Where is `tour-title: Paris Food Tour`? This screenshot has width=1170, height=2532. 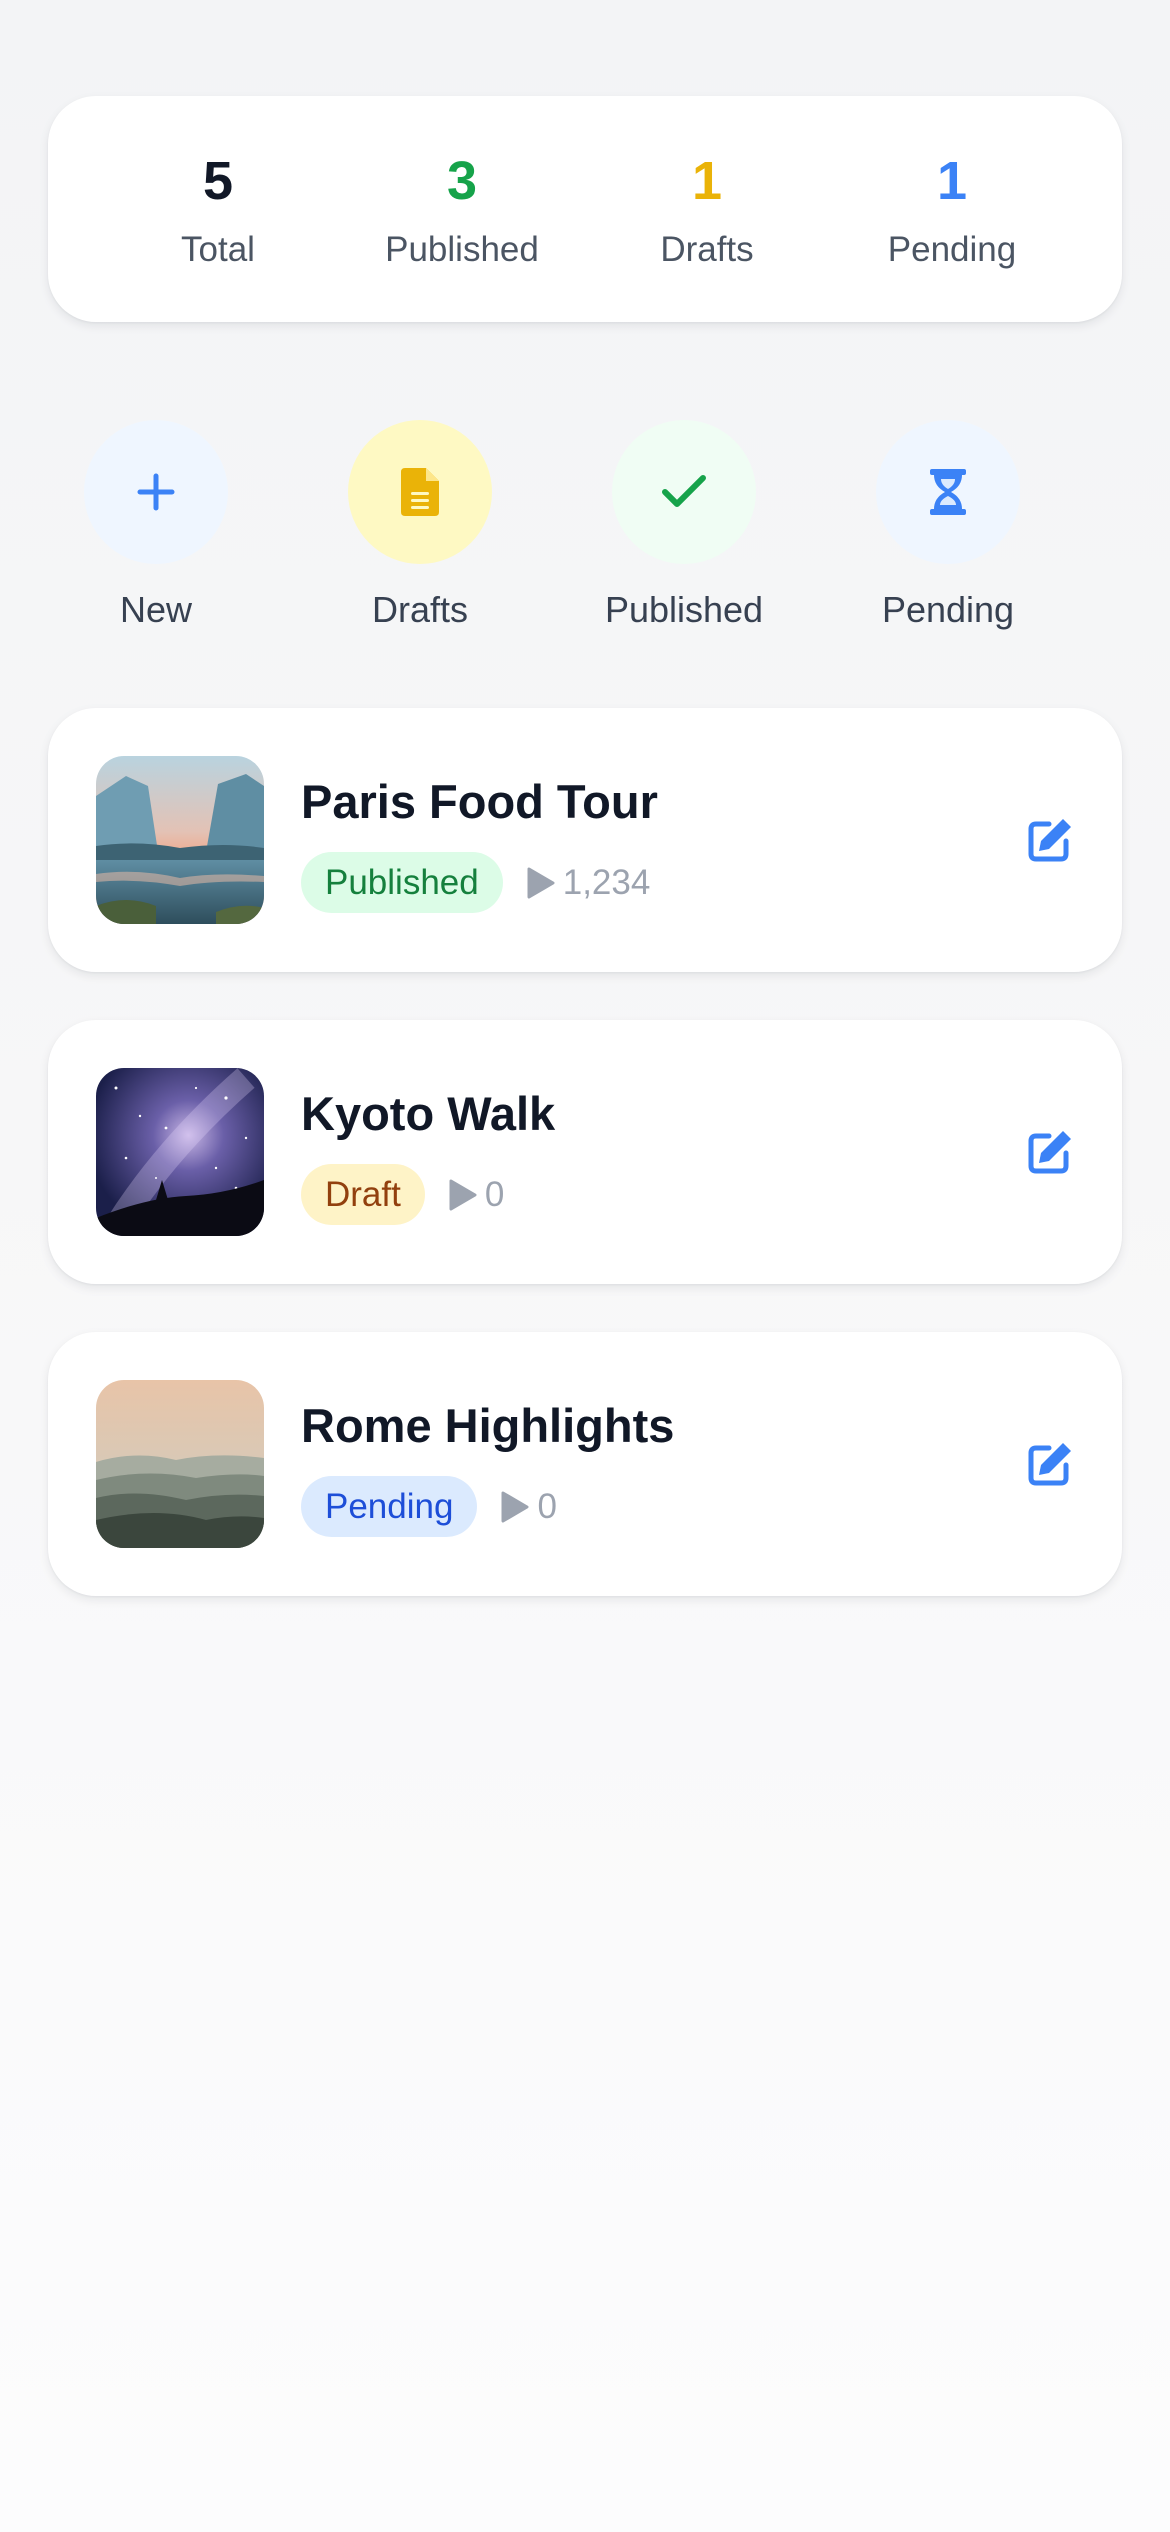 tour-title: Paris Food Tour is located at coordinates (479, 801).